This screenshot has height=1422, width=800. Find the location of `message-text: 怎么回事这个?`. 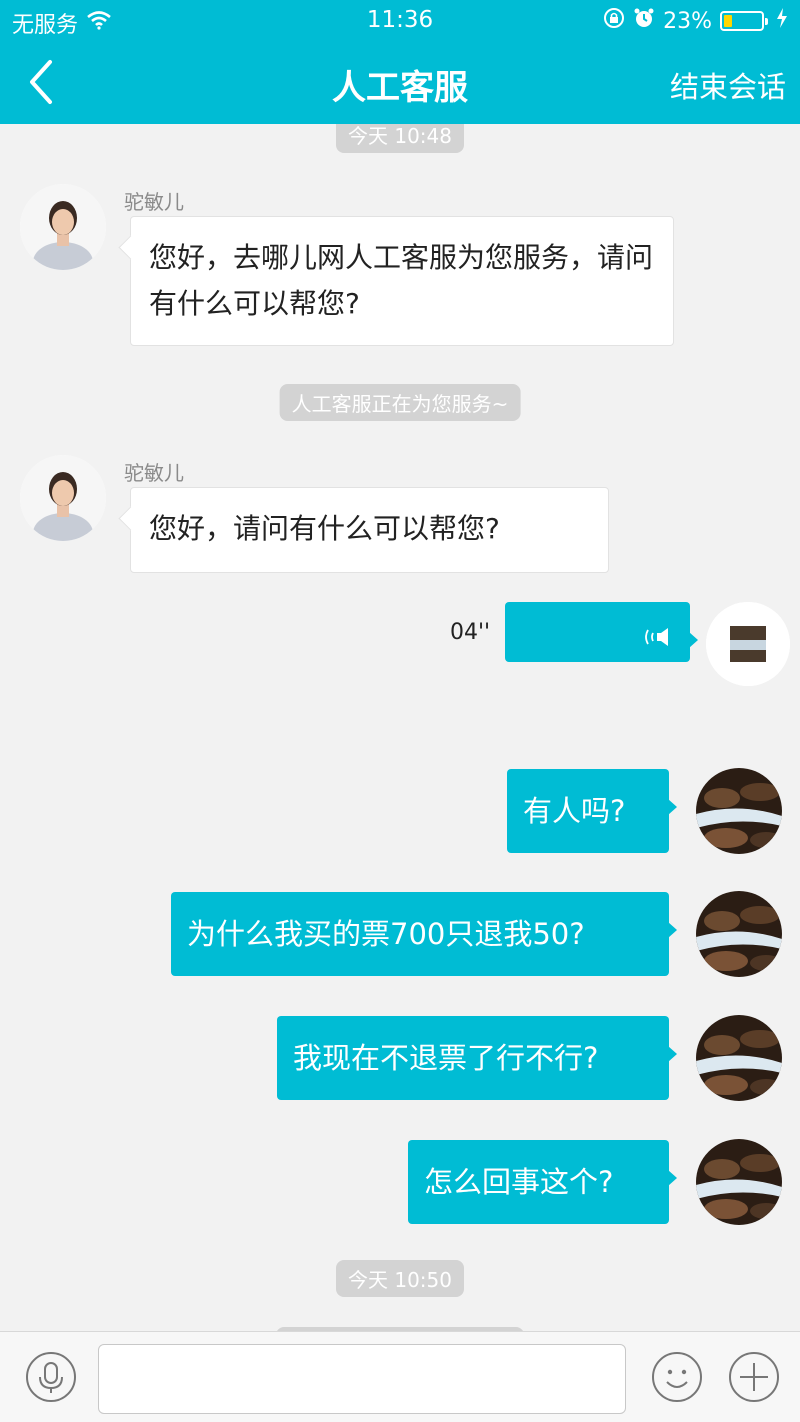

message-text: 怎么回事这个? is located at coordinates (519, 1182).